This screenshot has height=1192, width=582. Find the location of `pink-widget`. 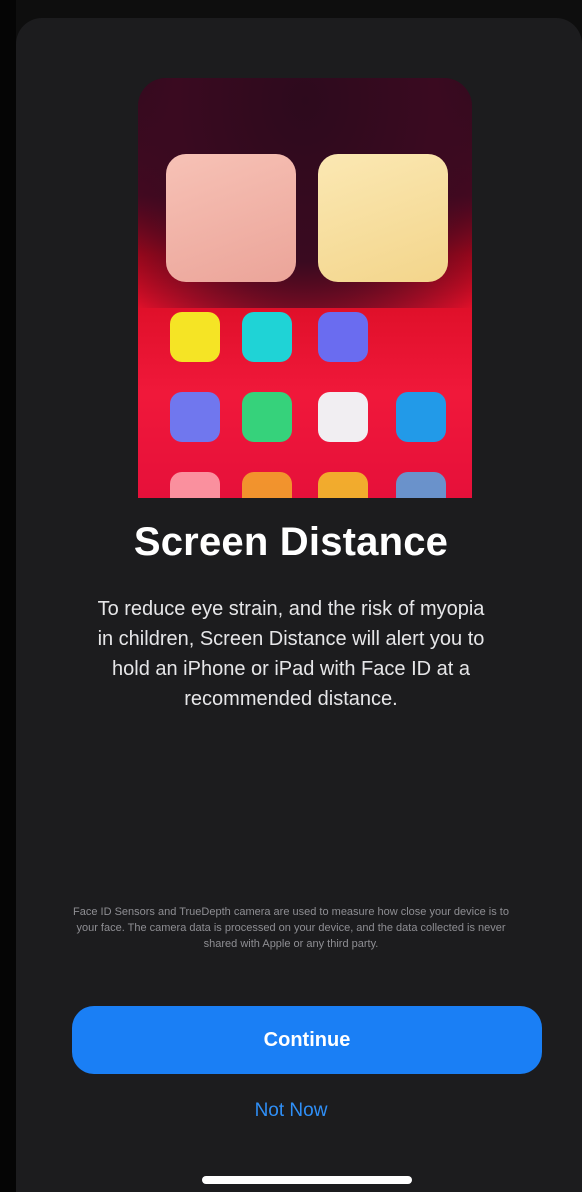

pink-widget is located at coordinates (231, 218).